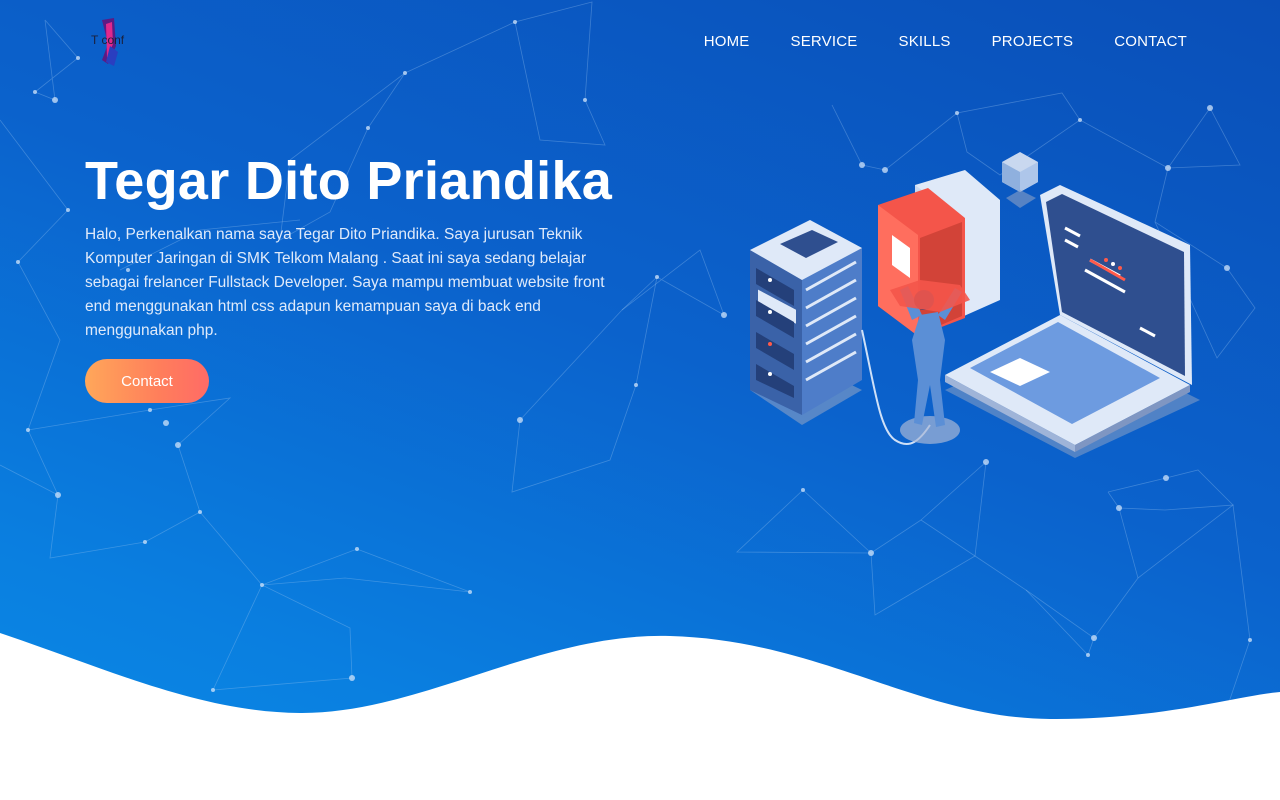 Image resolution: width=1280 pixels, height=800 pixels. Describe the element at coordinates (108, 40) in the screenshot. I see `logo-text: T conf` at that location.